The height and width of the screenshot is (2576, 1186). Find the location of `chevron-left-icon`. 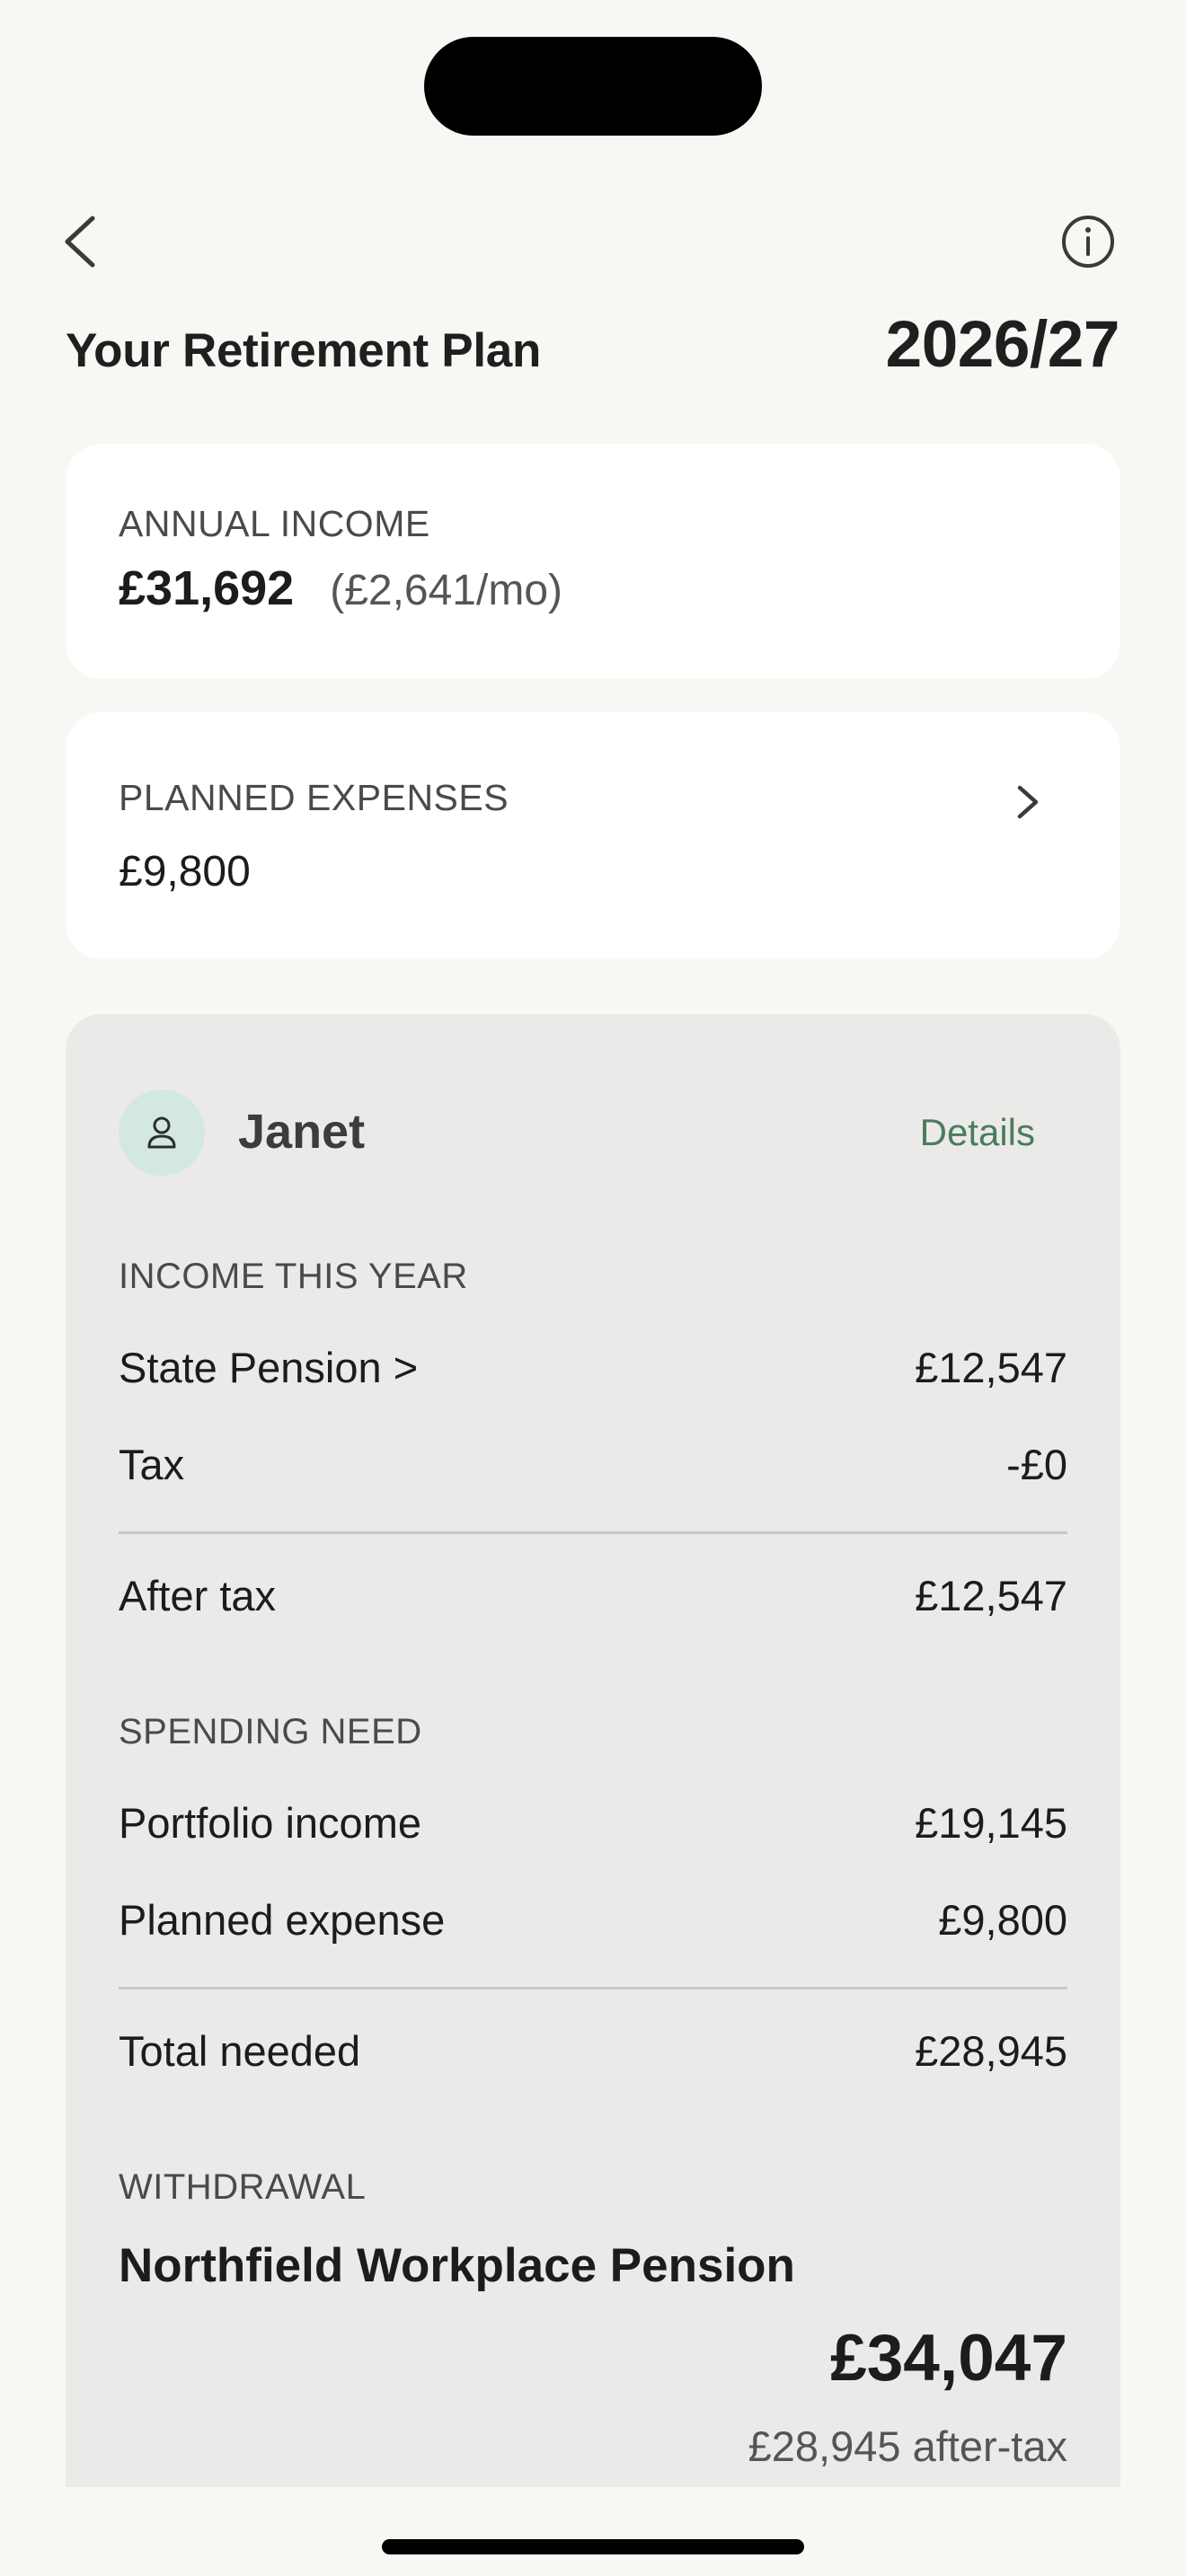

chevron-left-icon is located at coordinates (80, 242).